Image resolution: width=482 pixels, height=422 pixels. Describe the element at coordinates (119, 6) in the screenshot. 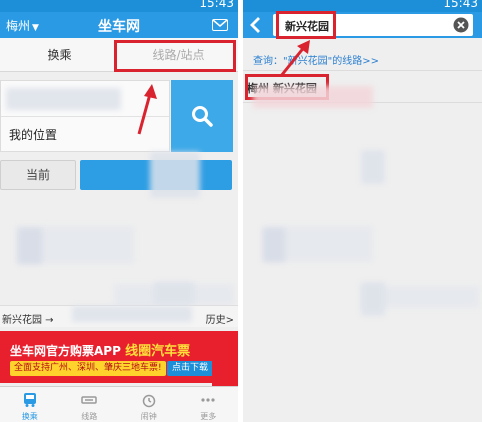

I see `status-bar: 15:43` at that location.